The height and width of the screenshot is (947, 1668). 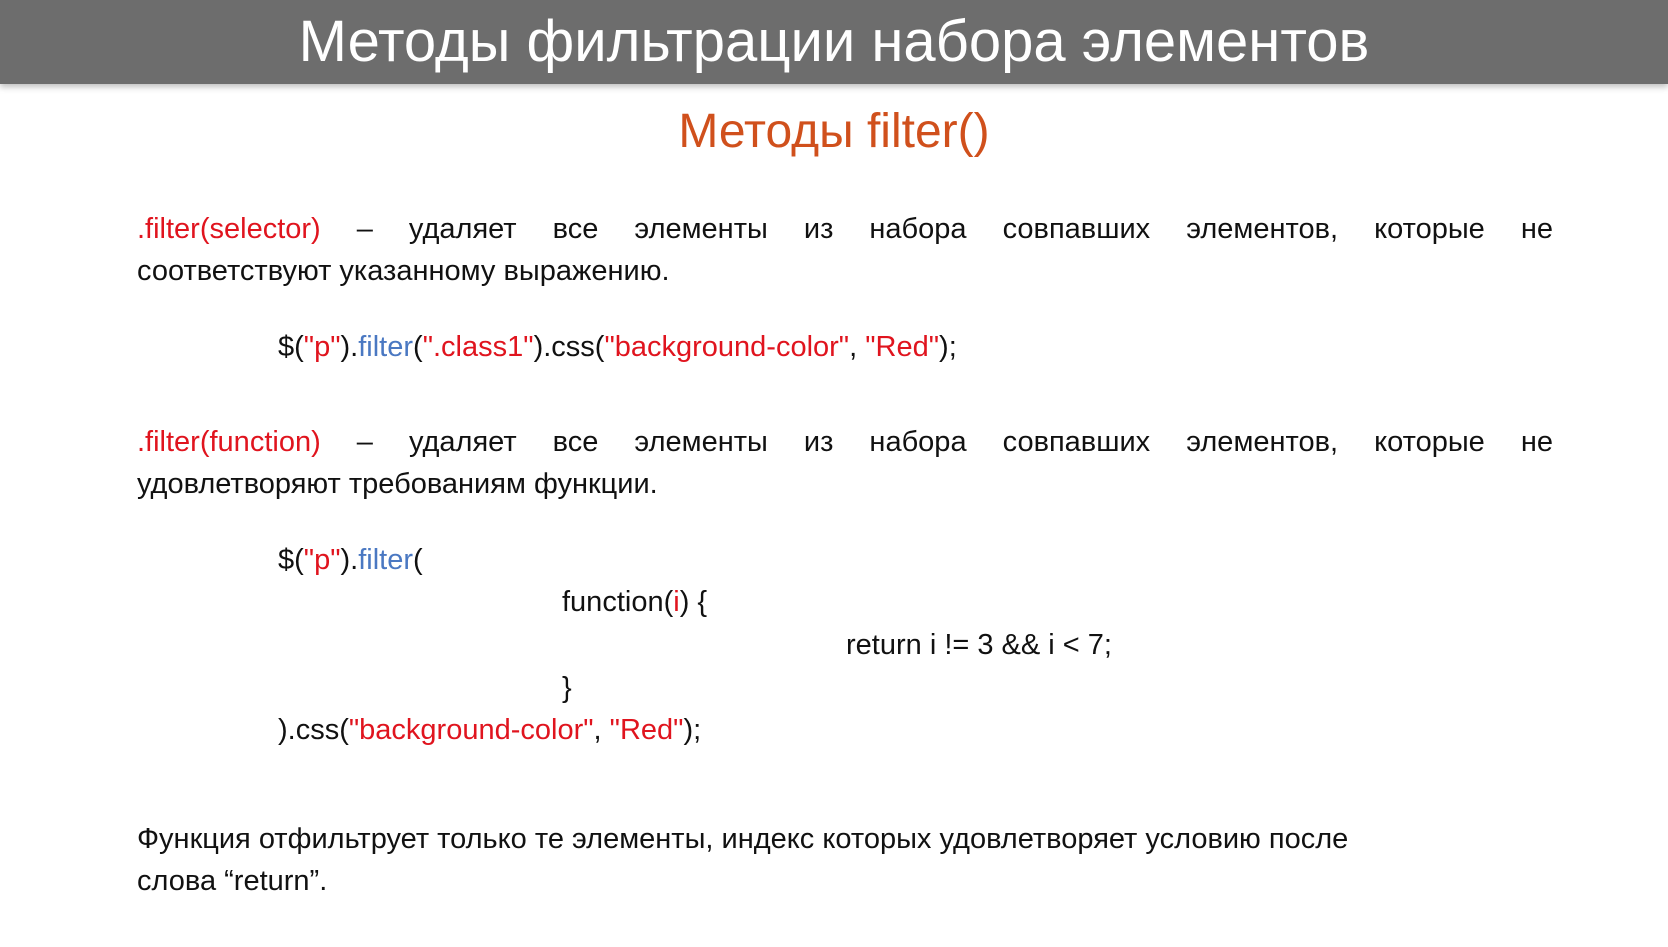 I want to click on code-line-filter-open: $("p").filter(, so click(x=350, y=560).